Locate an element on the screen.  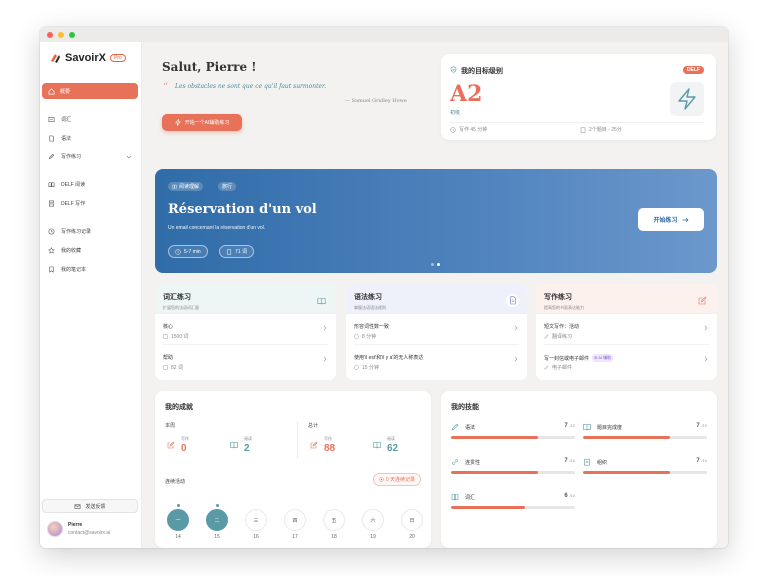
row-title-text: 写一封信或电子邮件 is located at coordinates (567, 358).